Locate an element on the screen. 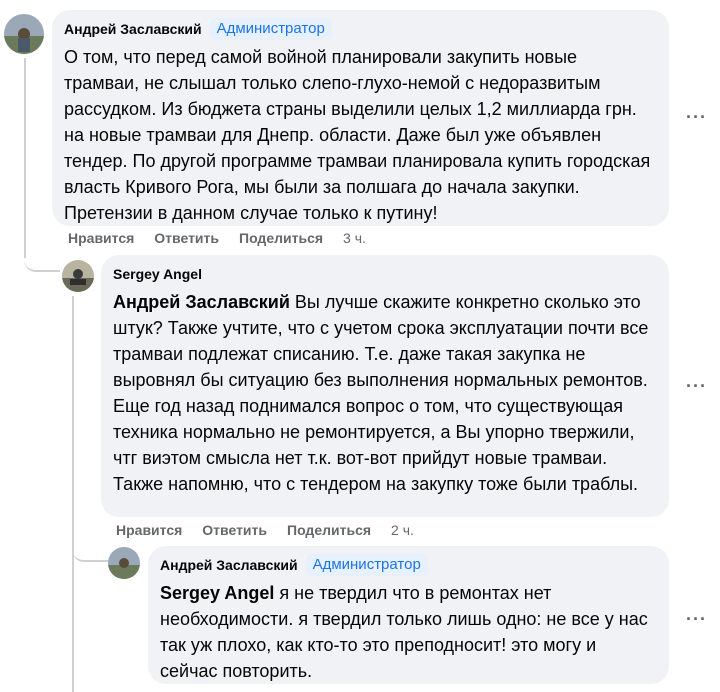  comment-author: Sergey Angel is located at coordinates (157, 274).